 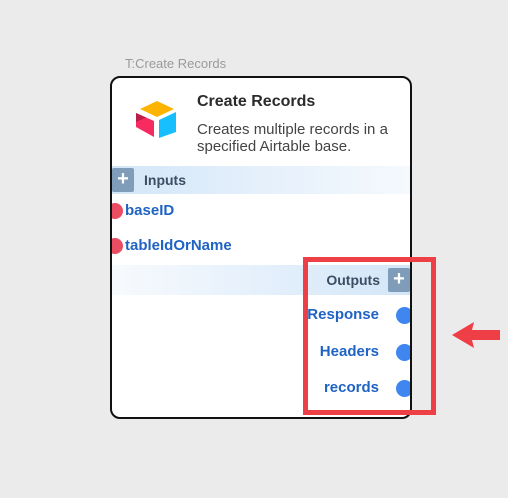 What do you see at coordinates (261, 180) in the screenshot?
I see `inputs-section-header: + Inputs` at bounding box center [261, 180].